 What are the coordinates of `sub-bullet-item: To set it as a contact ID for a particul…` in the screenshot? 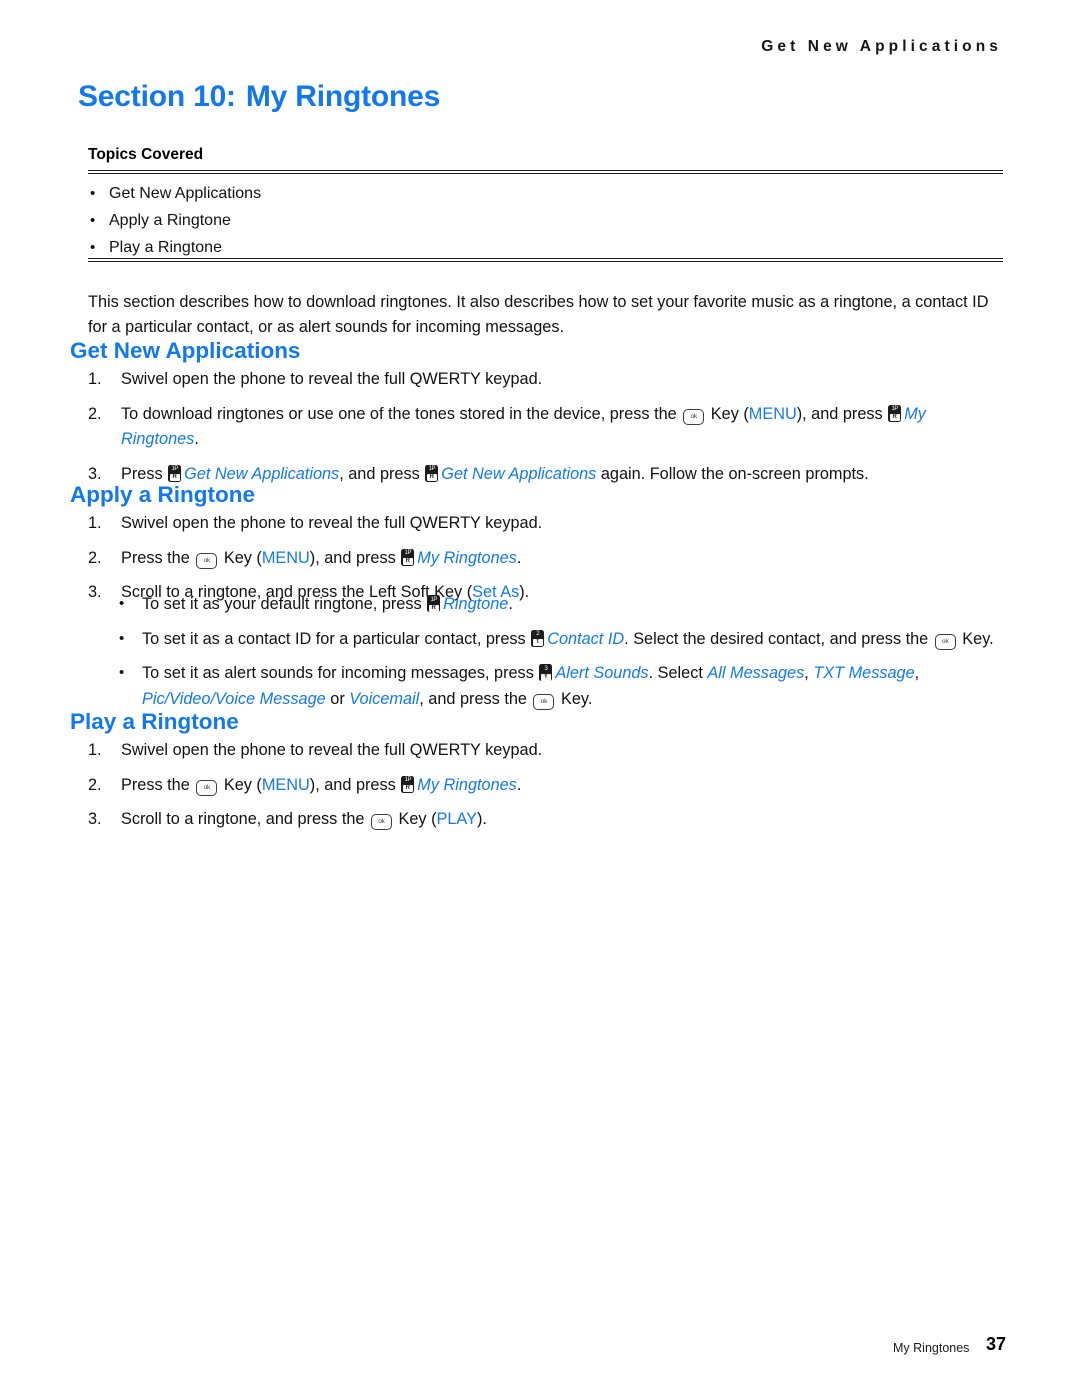 It's located at (560, 639).